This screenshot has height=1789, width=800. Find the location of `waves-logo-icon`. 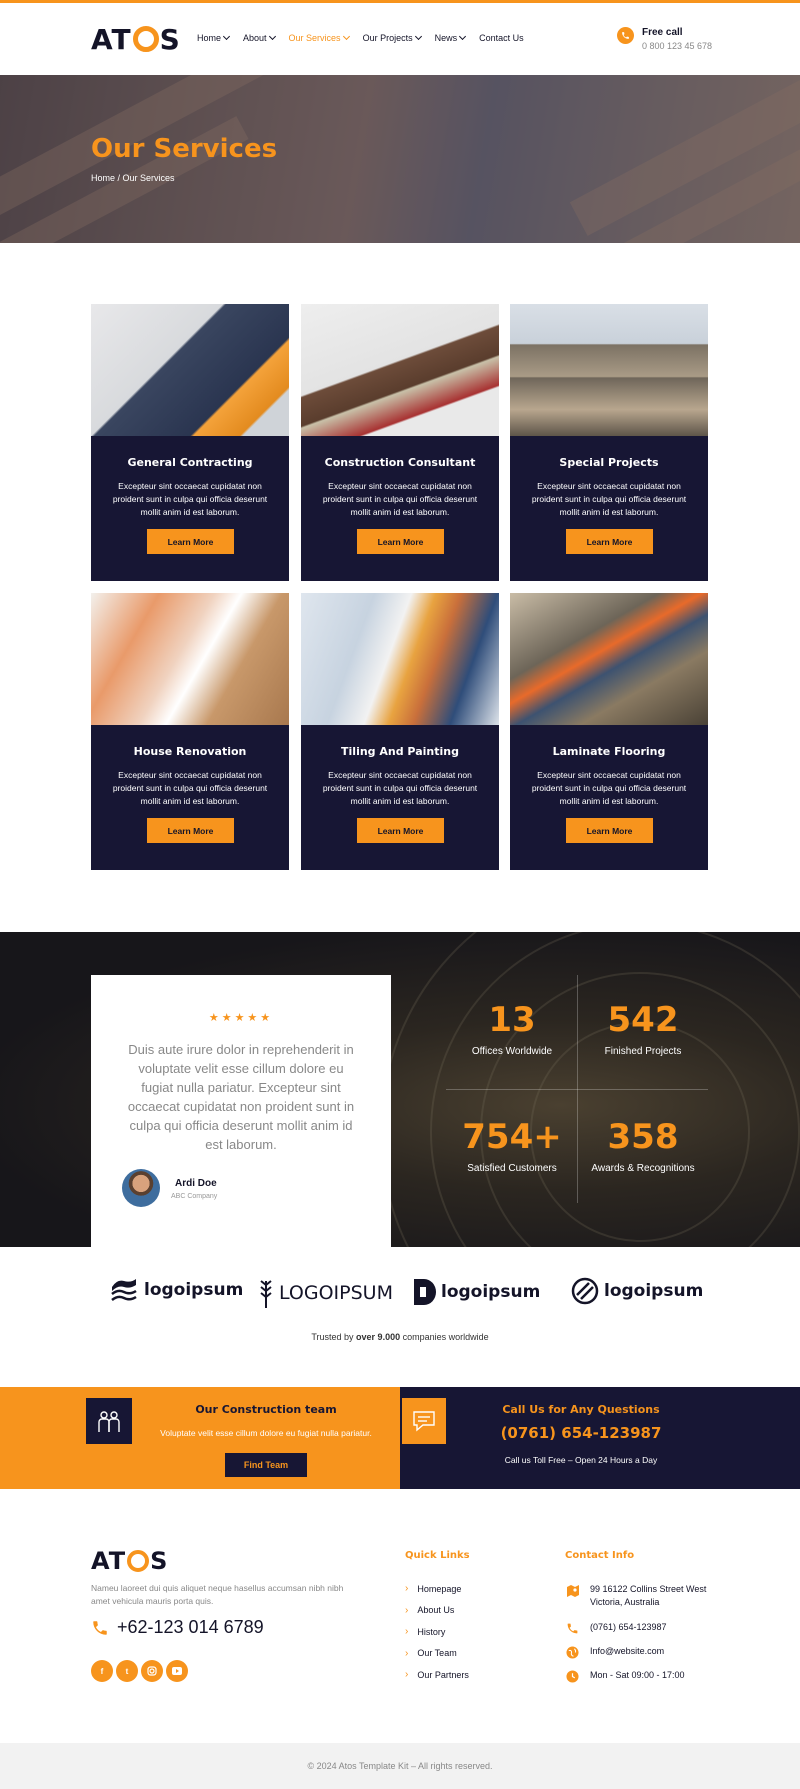

waves-logo-icon is located at coordinates (124, 1290).